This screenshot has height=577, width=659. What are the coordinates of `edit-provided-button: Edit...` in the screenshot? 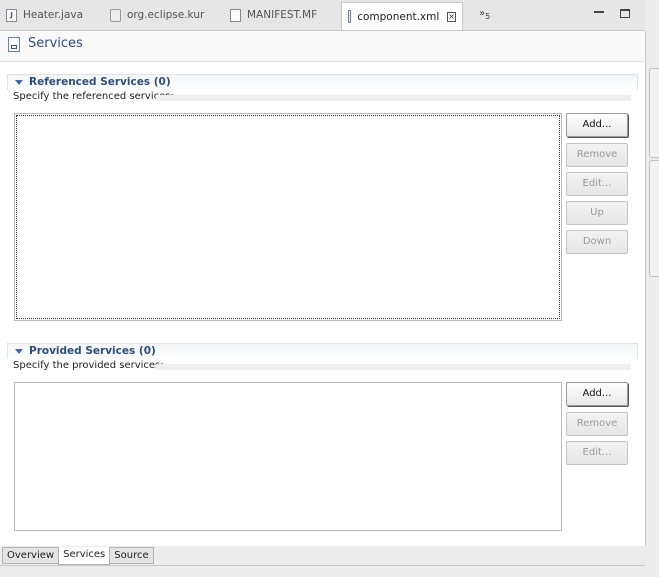 It's located at (597, 453).